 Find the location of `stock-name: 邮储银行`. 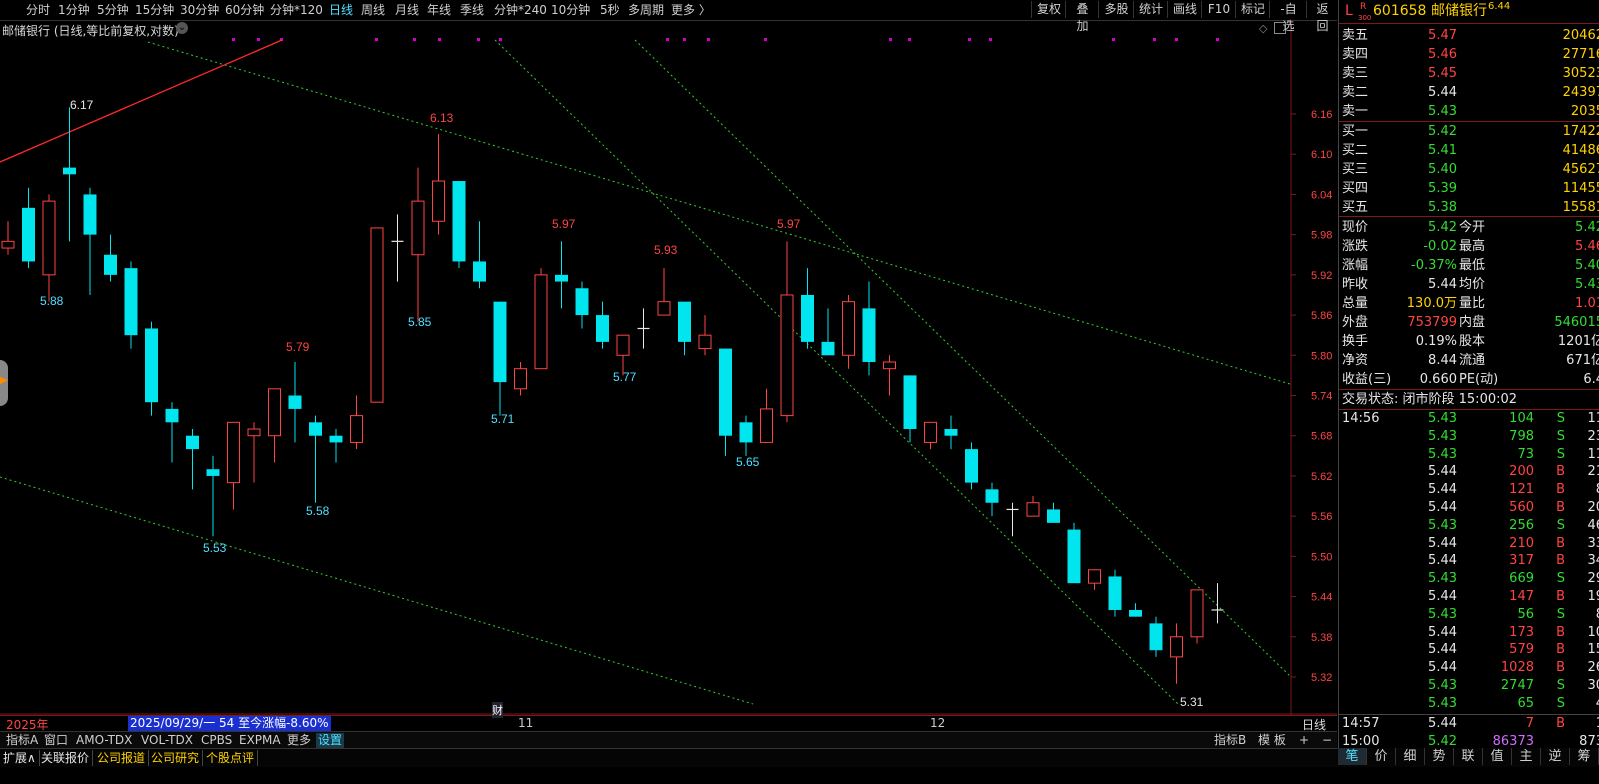

stock-name: 邮储银行 is located at coordinates (1459, 11).